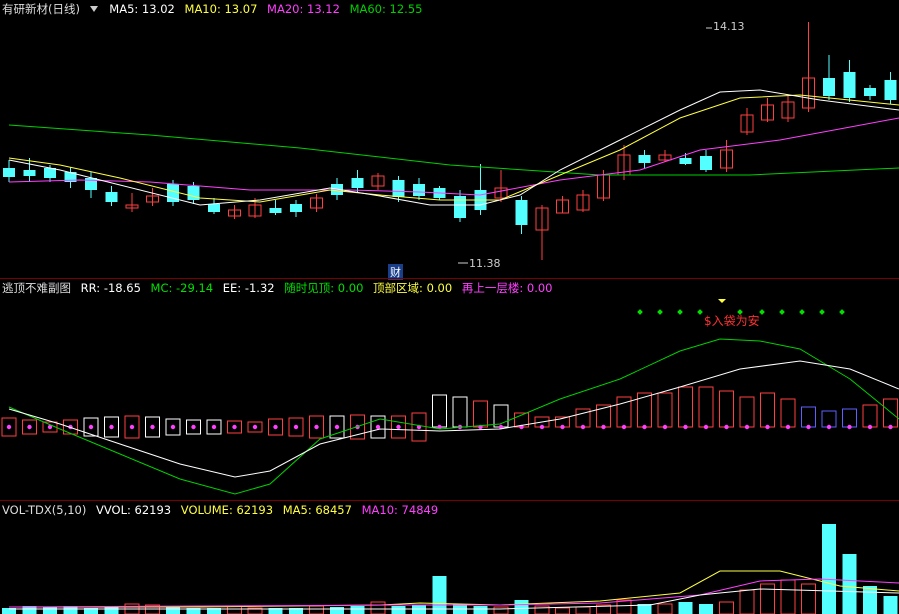 This screenshot has width=899, height=614. Describe the element at coordinates (142, 9) in the screenshot. I see `ma5-readout: MA5: 13.02` at that location.